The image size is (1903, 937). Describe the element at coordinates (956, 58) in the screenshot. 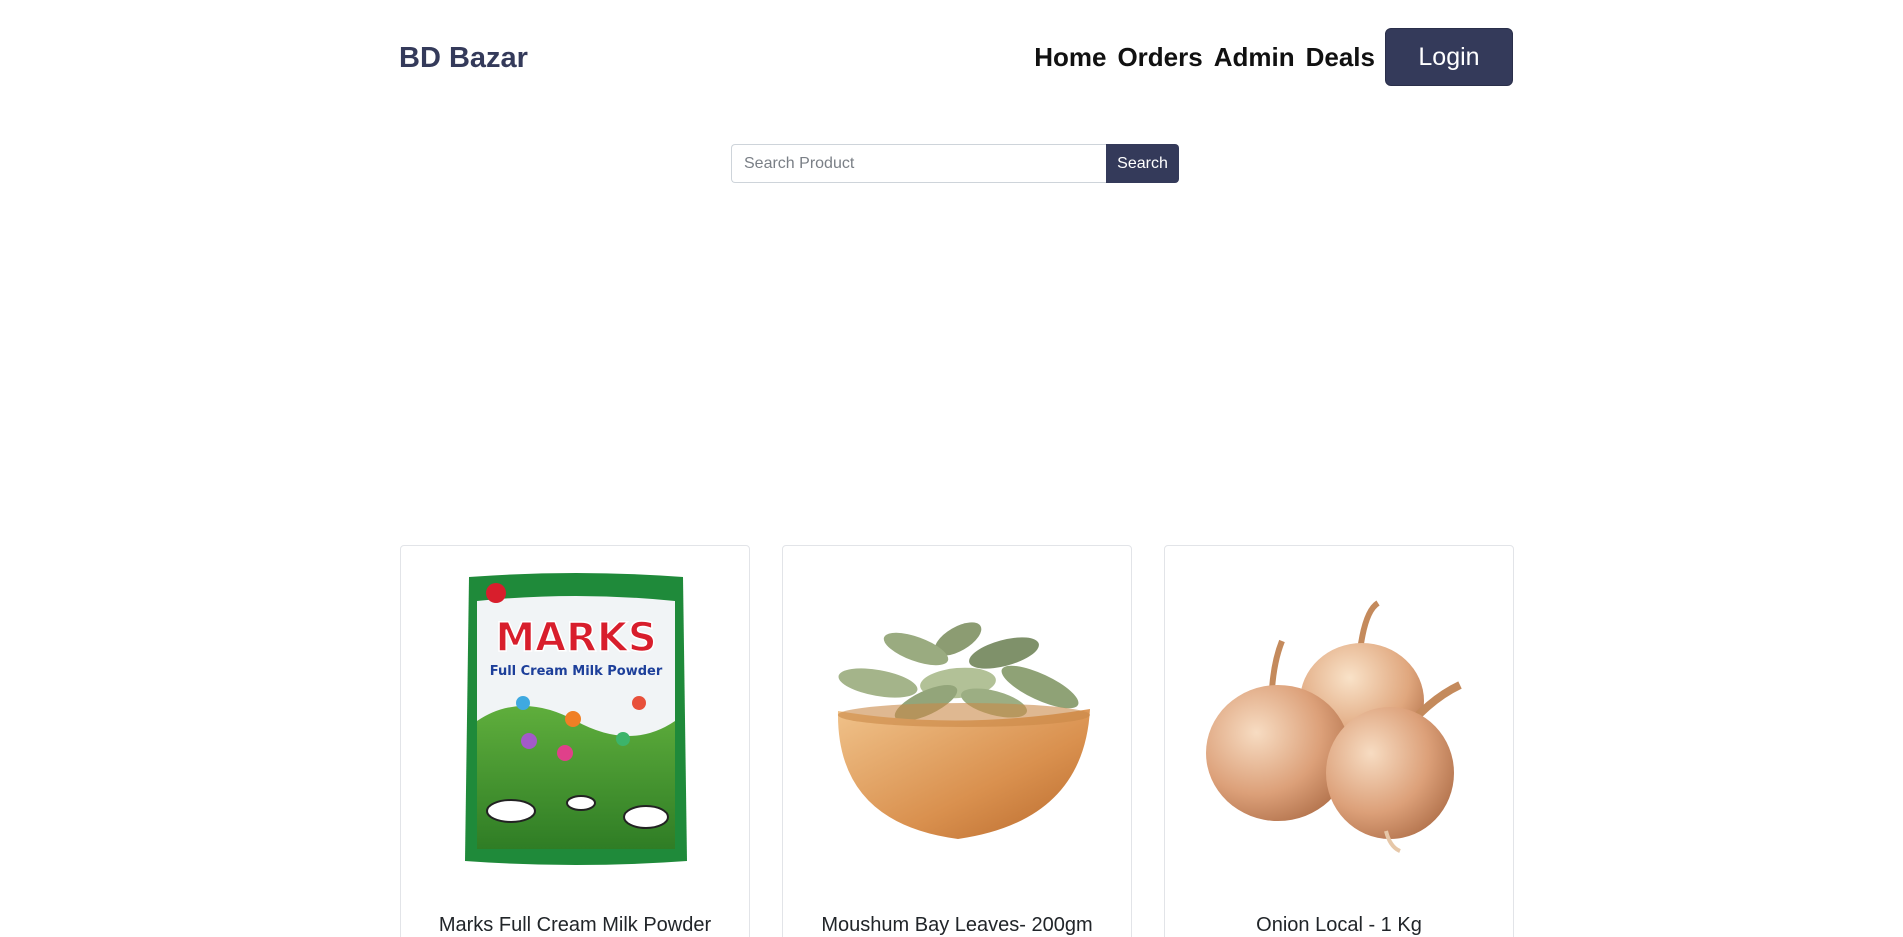

I see `site-header: BD Bazar Home Orders Admin Deals Login` at that location.